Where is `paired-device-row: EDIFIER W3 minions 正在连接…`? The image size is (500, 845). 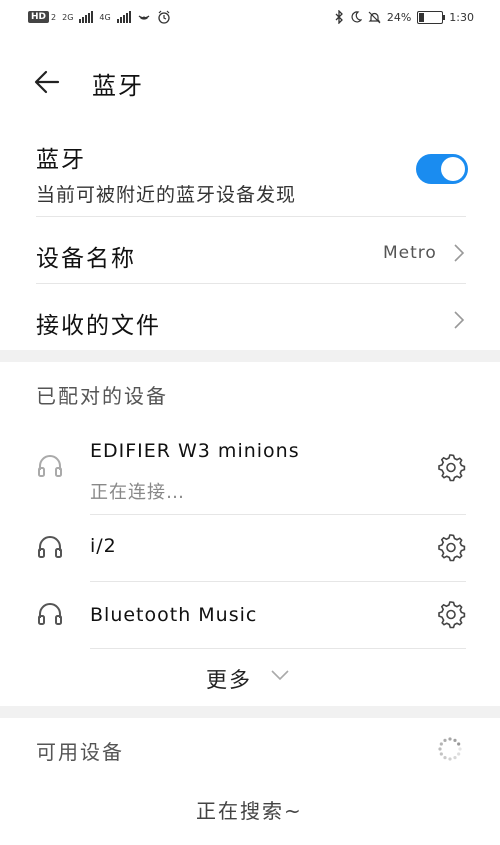
paired-device-row: EDIFIER W3 minions 正在连接… is located at coordinates (250, 472).